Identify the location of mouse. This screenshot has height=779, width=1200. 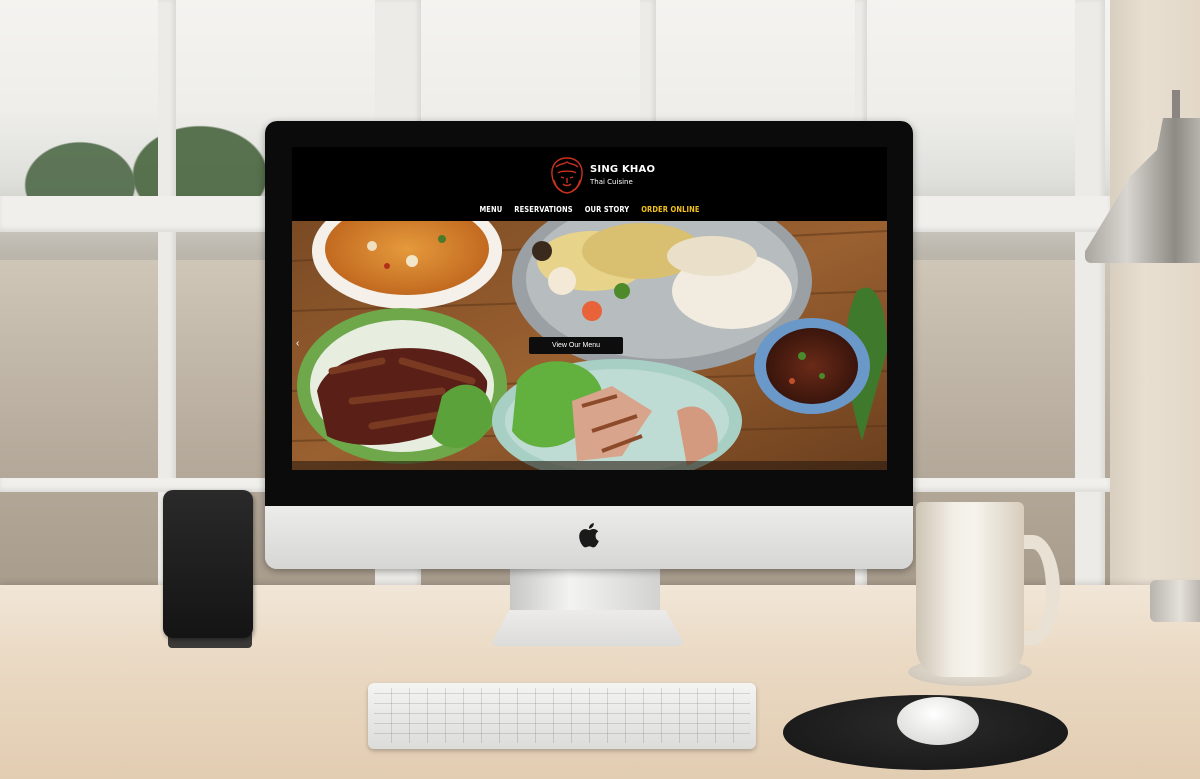
(938, 721).